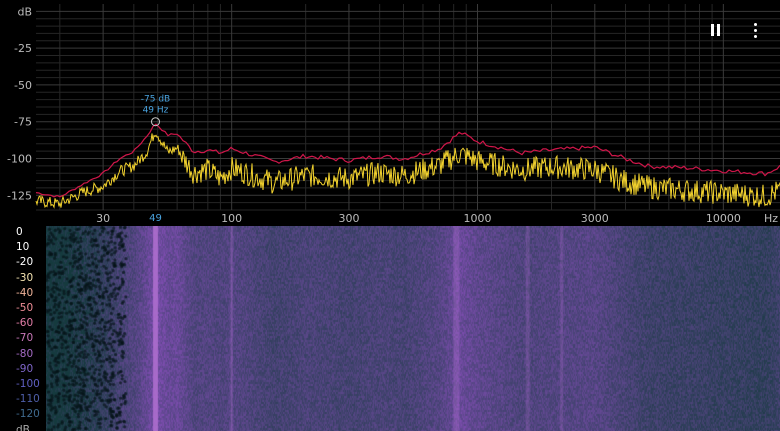  I want to click on frequency-tick-label: 300, so click(348, 218).